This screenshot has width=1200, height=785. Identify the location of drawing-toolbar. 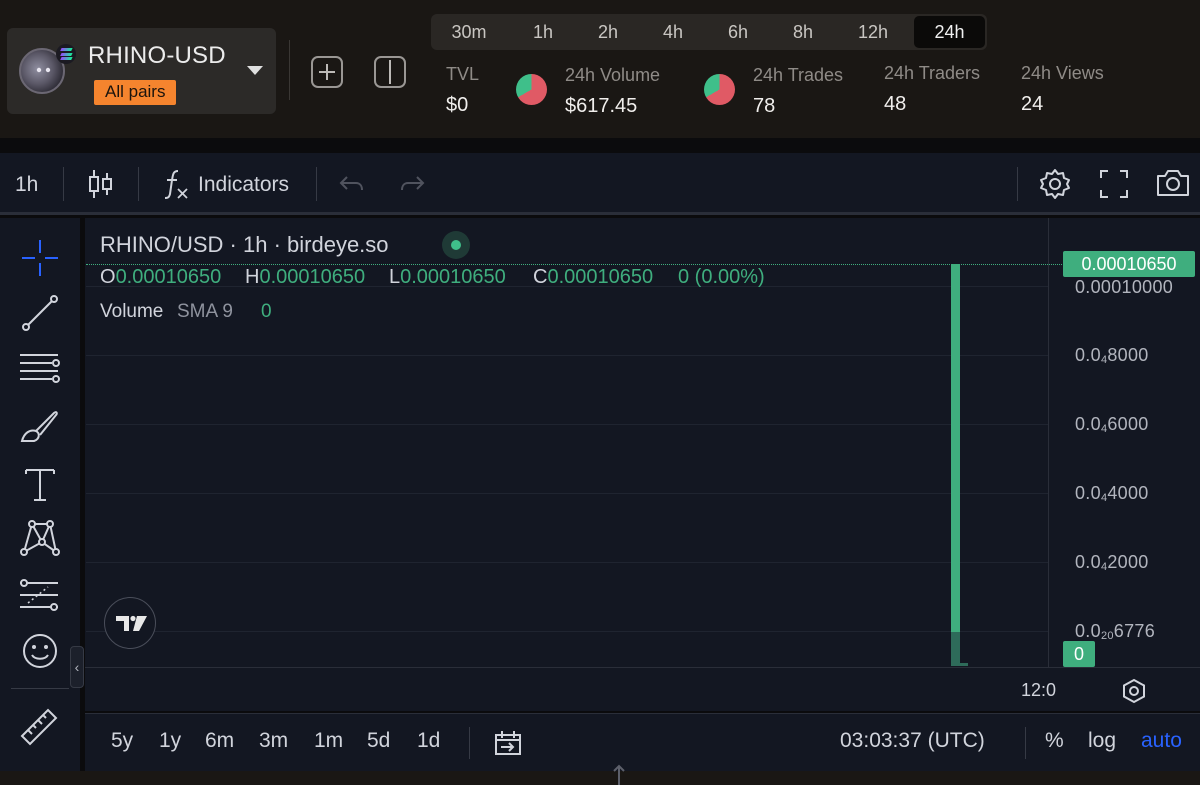
(40, 501).